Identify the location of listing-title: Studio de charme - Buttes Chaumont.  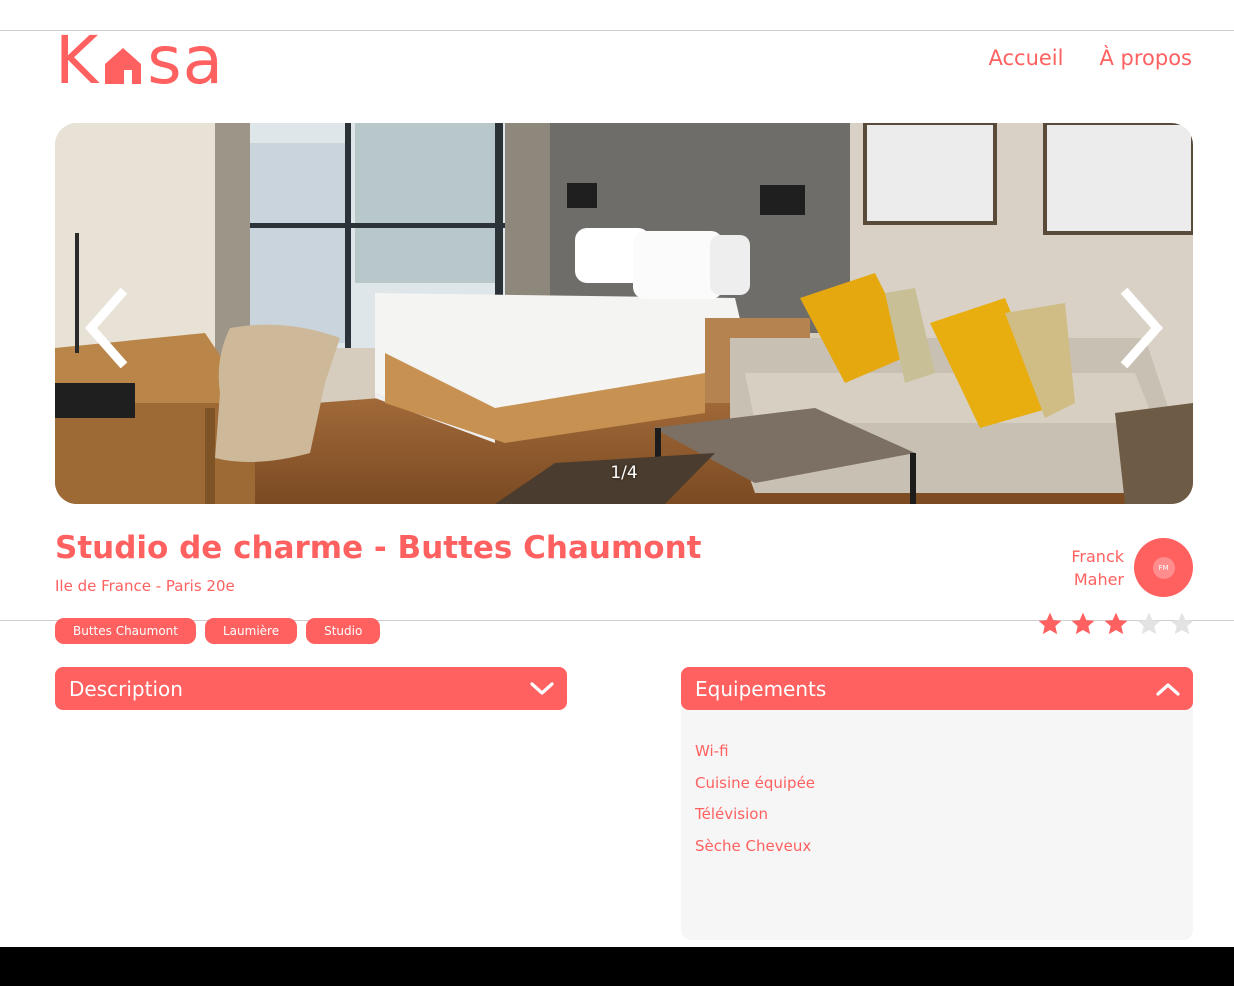
(378, 548).